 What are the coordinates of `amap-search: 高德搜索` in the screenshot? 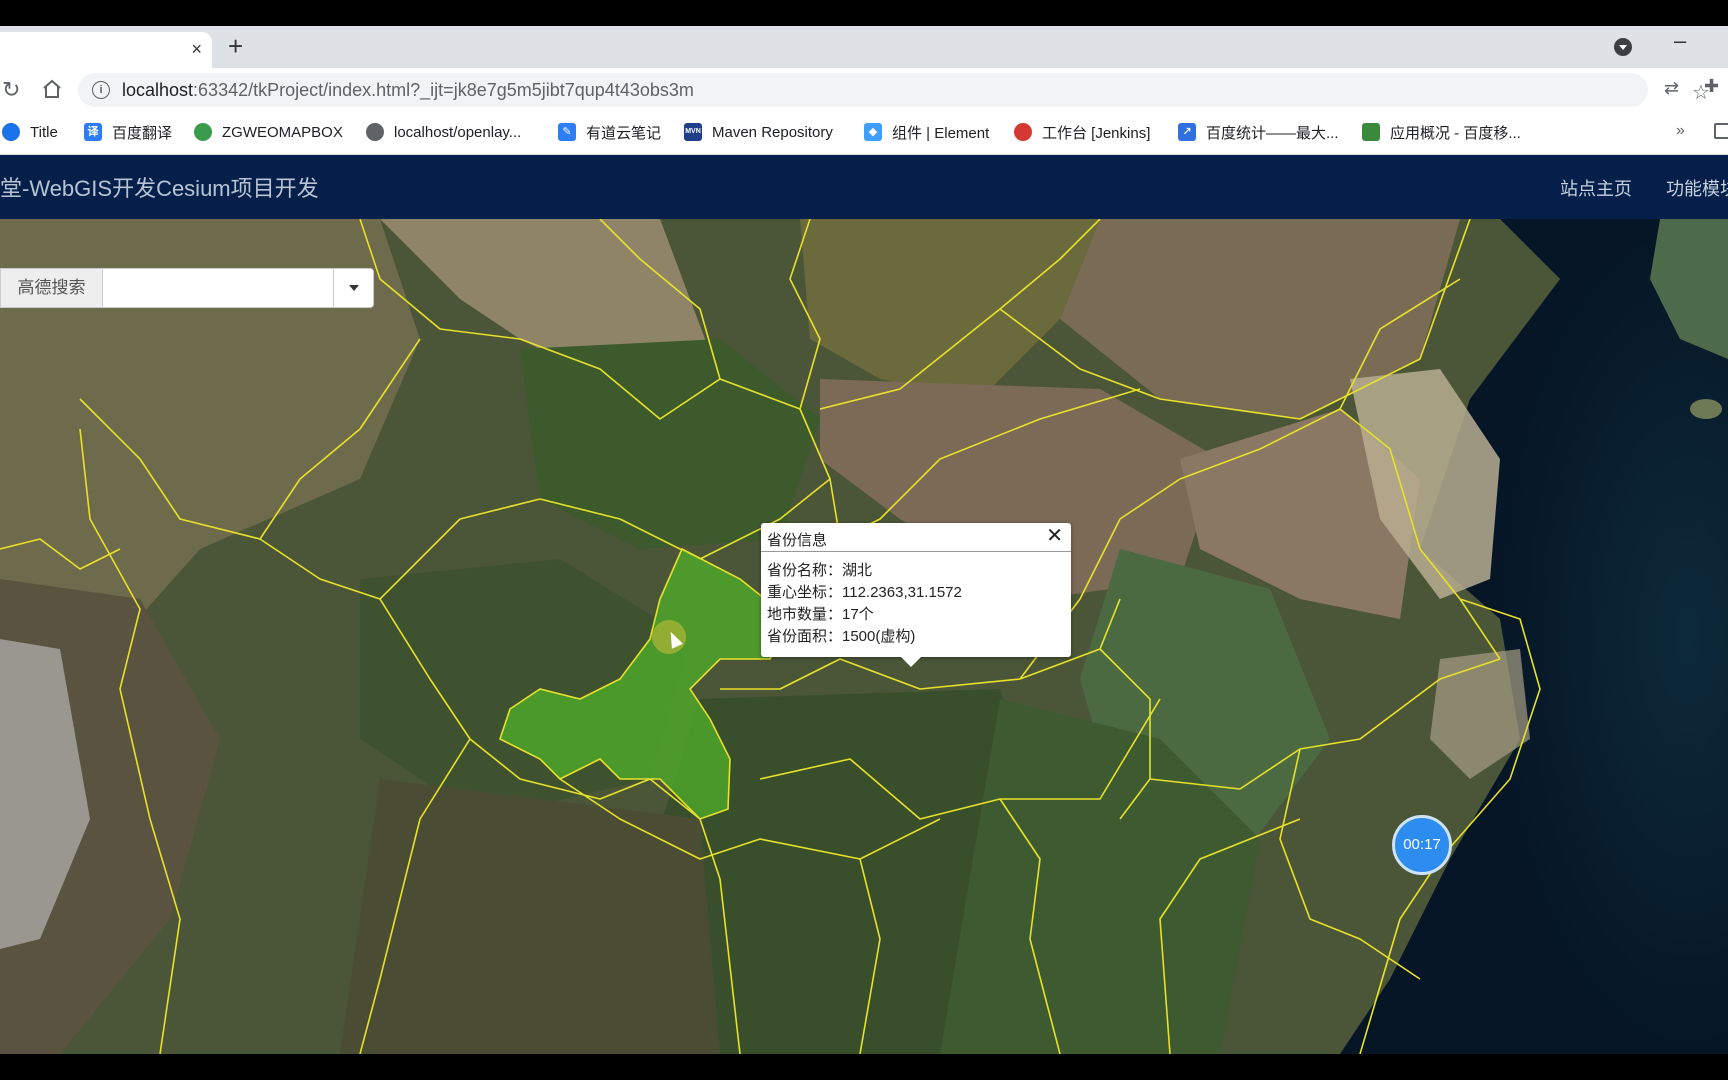 It's located at (187, 288).